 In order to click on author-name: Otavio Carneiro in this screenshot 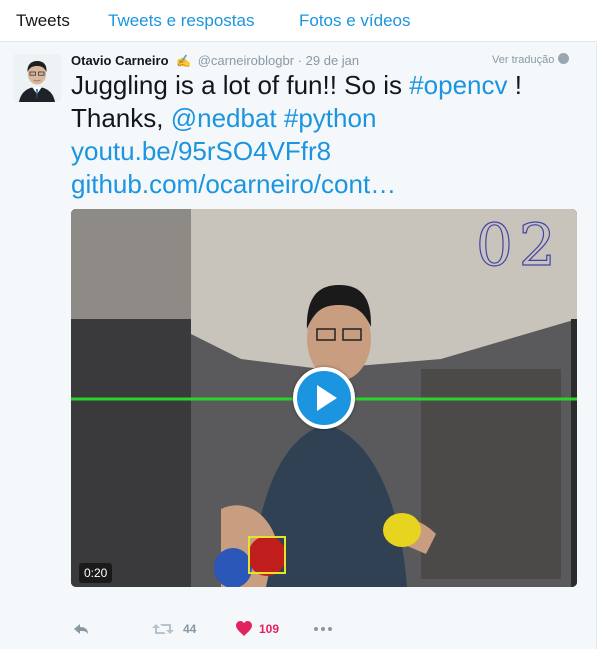, I will do `click(120, 60)`.